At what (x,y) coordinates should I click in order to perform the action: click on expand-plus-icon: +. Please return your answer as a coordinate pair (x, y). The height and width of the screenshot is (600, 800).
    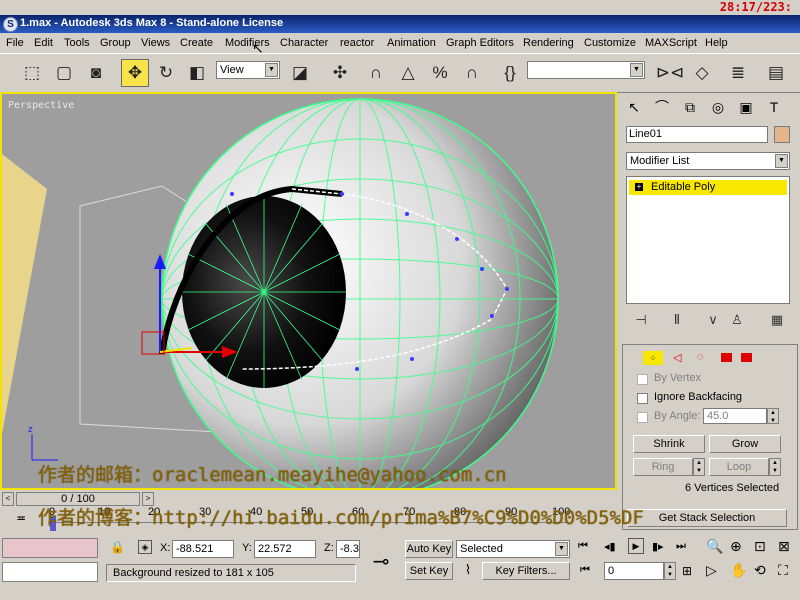
    Looking at the image, I should click on (639, 187).